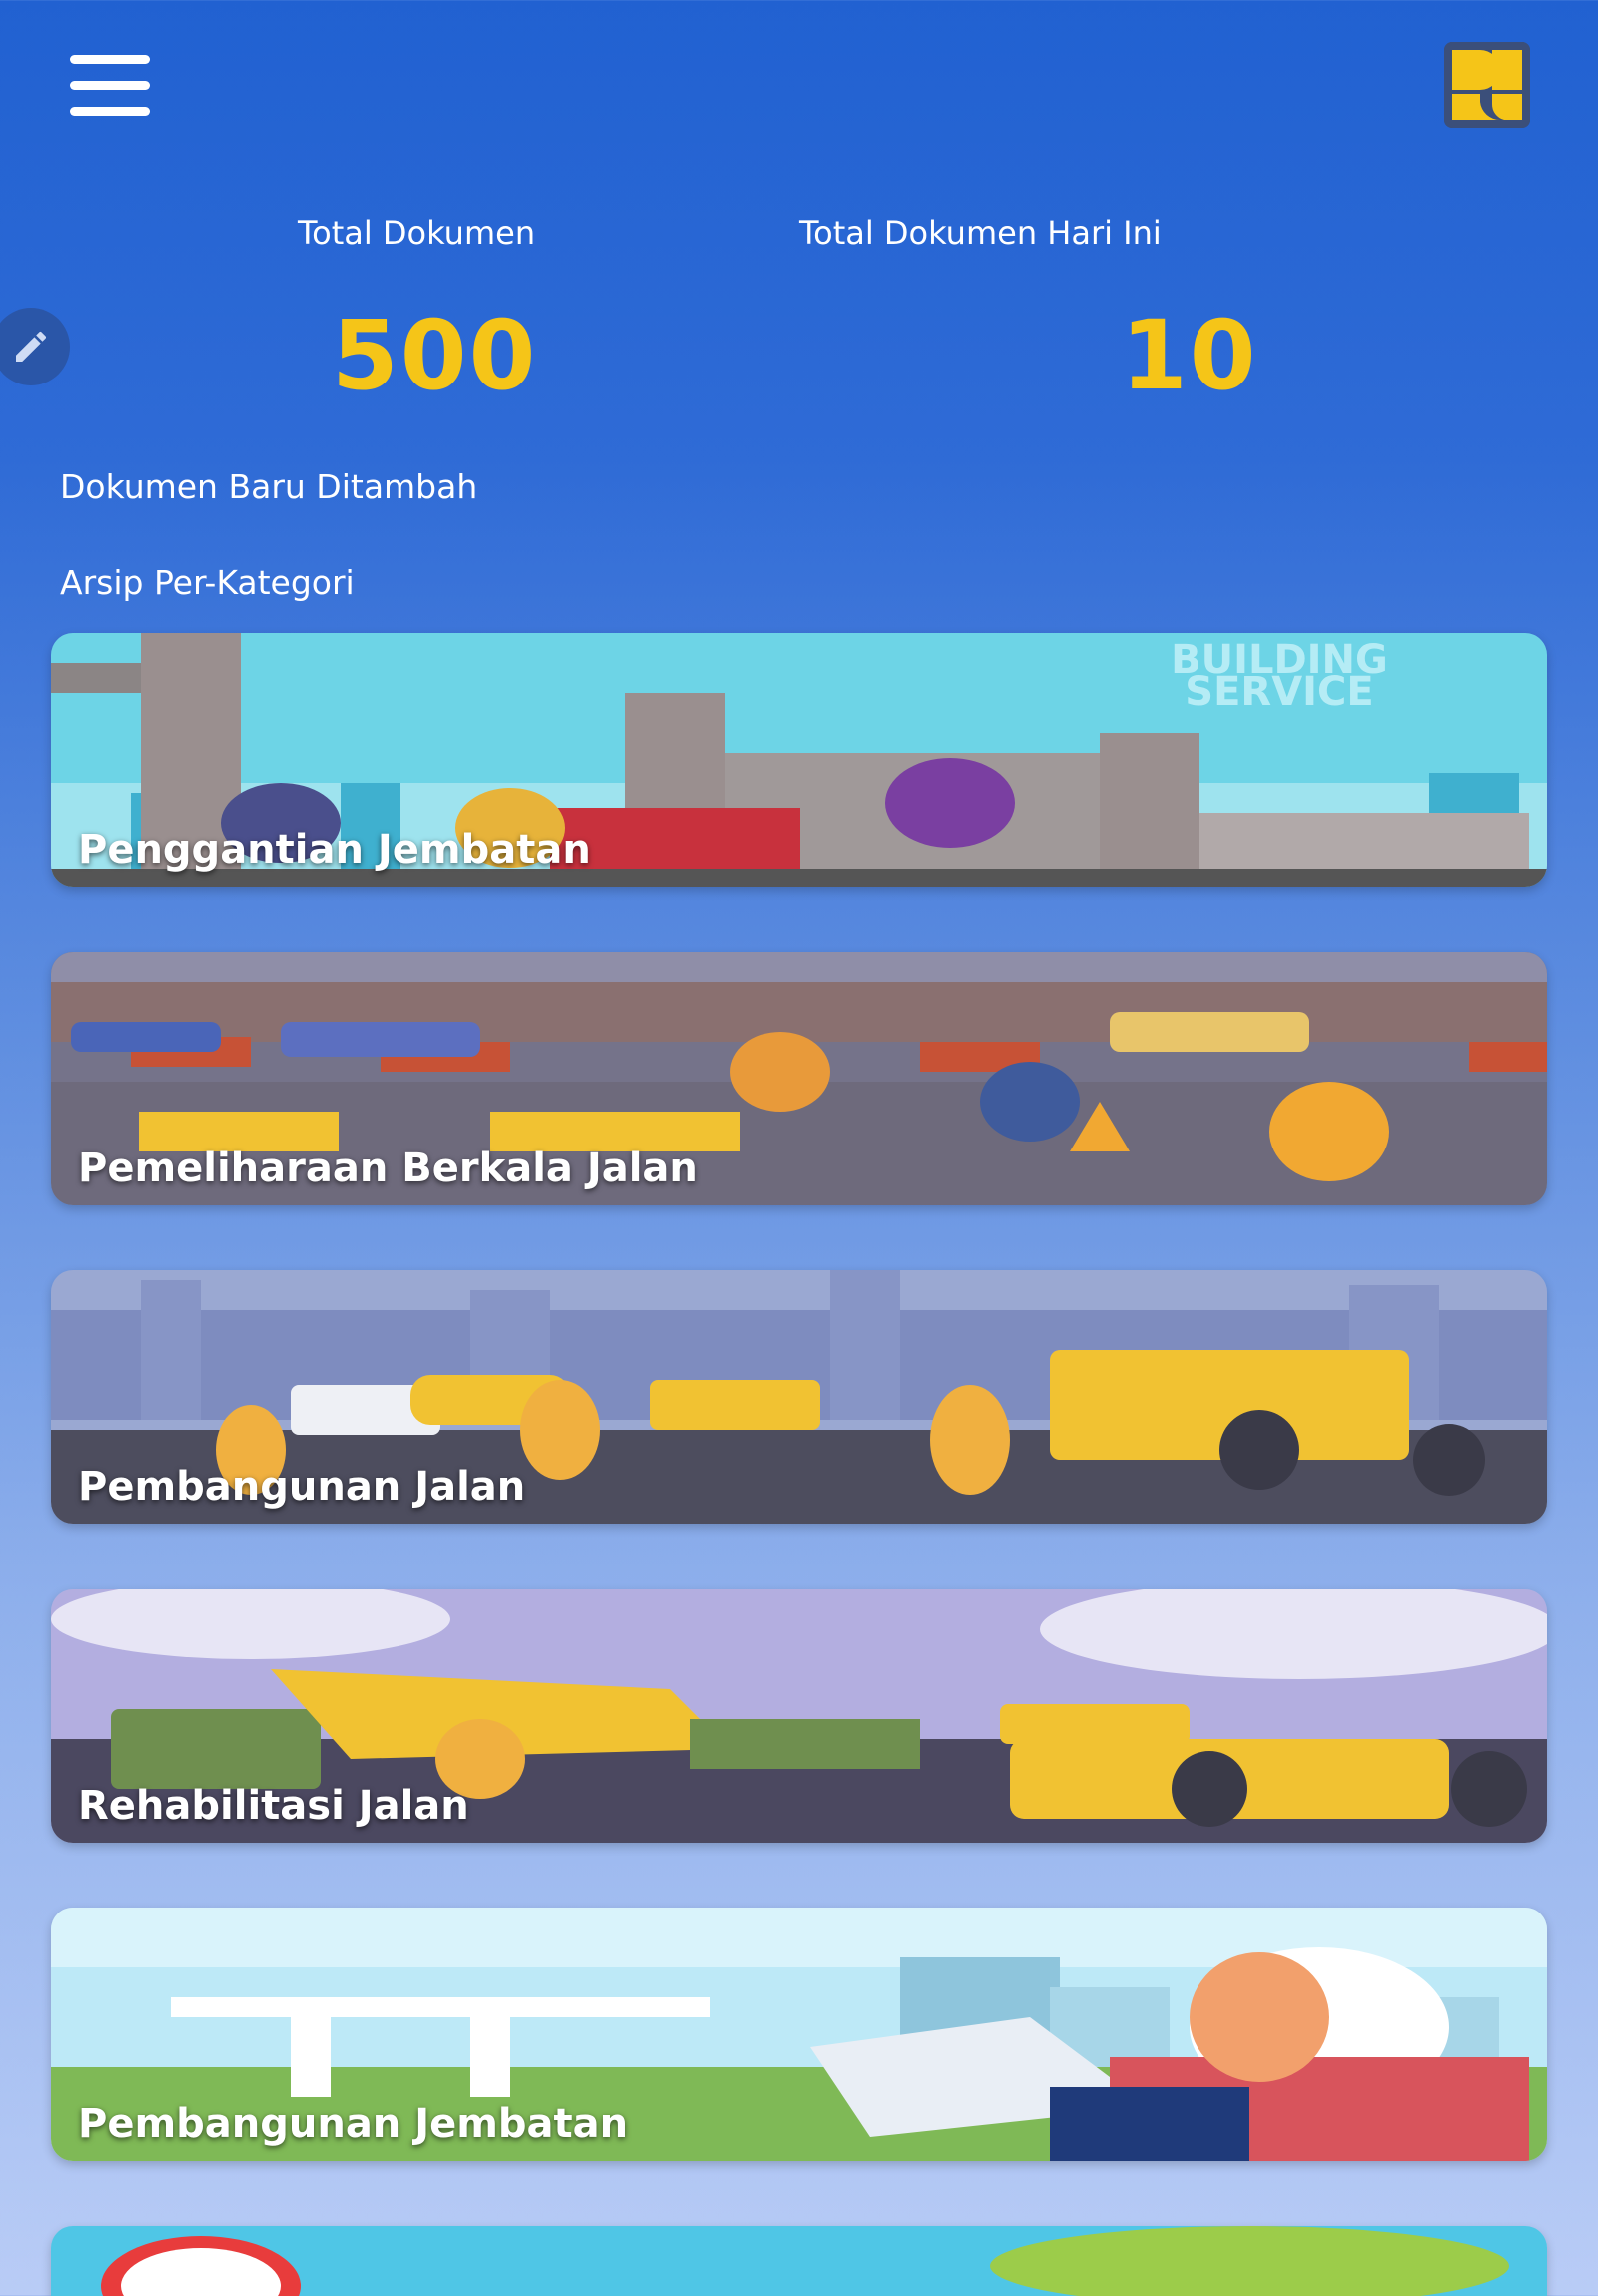 The image size is (1598, 2296). What do you see at coordinates (980, 233) in the screenshot?
I see `today-documents-label: Total Dokumen Hari Ini` at bounding box center [980, 233].